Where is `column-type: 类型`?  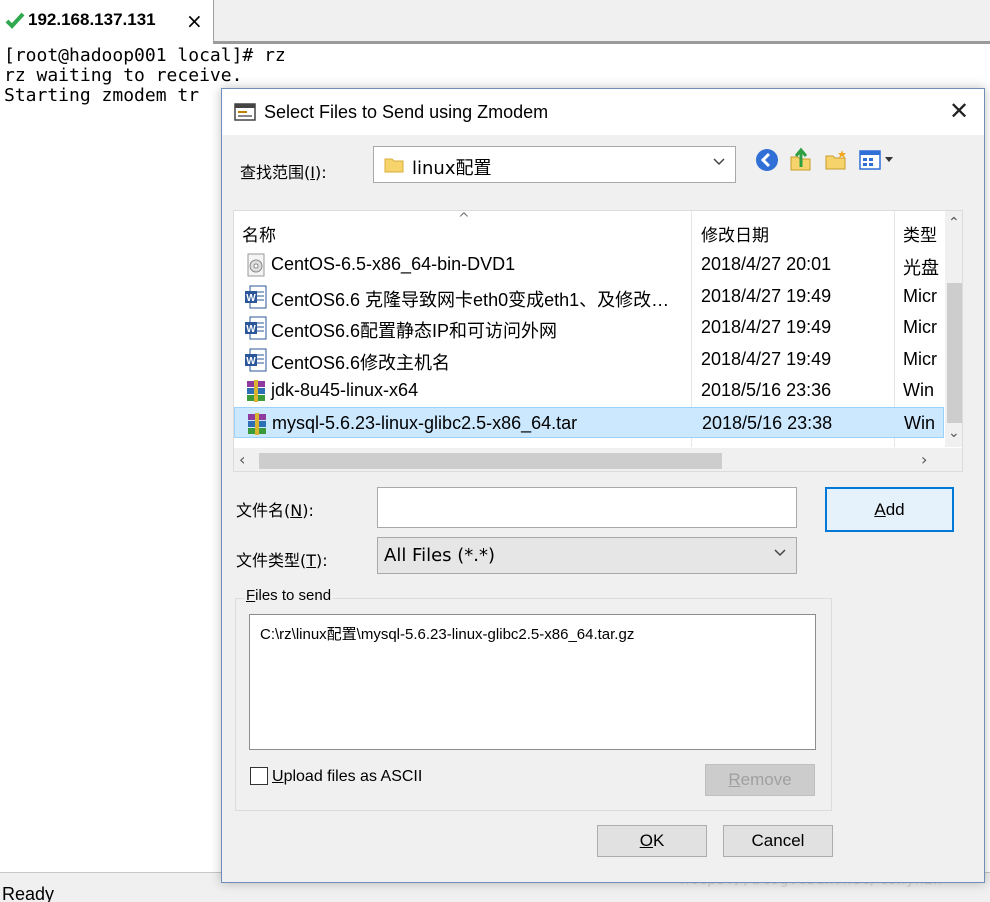 column-type: 类型 is located at coordinates (920, 233).